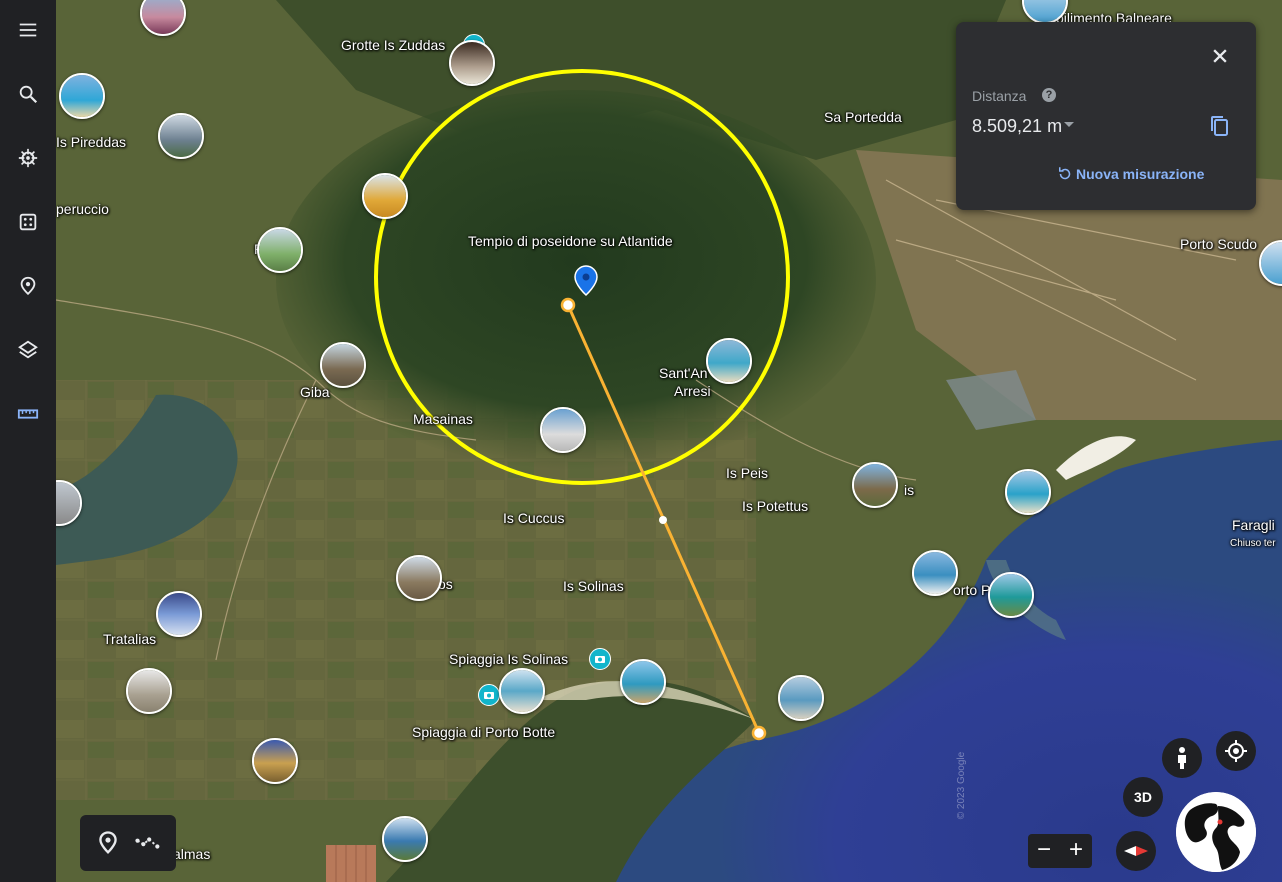  I want to click on left-sidebar, so click(28, 441).